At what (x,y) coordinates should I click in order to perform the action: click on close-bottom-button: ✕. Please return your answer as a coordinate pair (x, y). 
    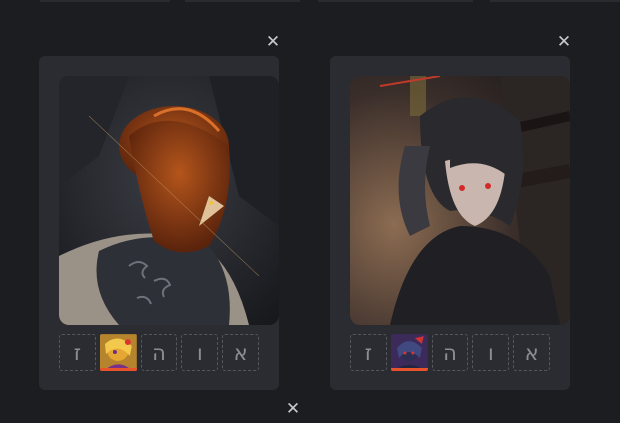
    Looking at the image, I should click on (293, 409).